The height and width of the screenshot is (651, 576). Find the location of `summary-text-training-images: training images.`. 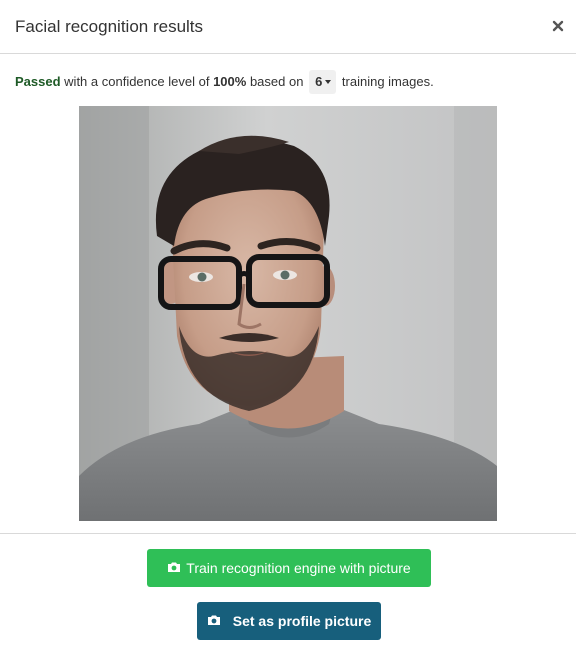

summary-text-training-images: training images. is located at coordinates (387, 81).